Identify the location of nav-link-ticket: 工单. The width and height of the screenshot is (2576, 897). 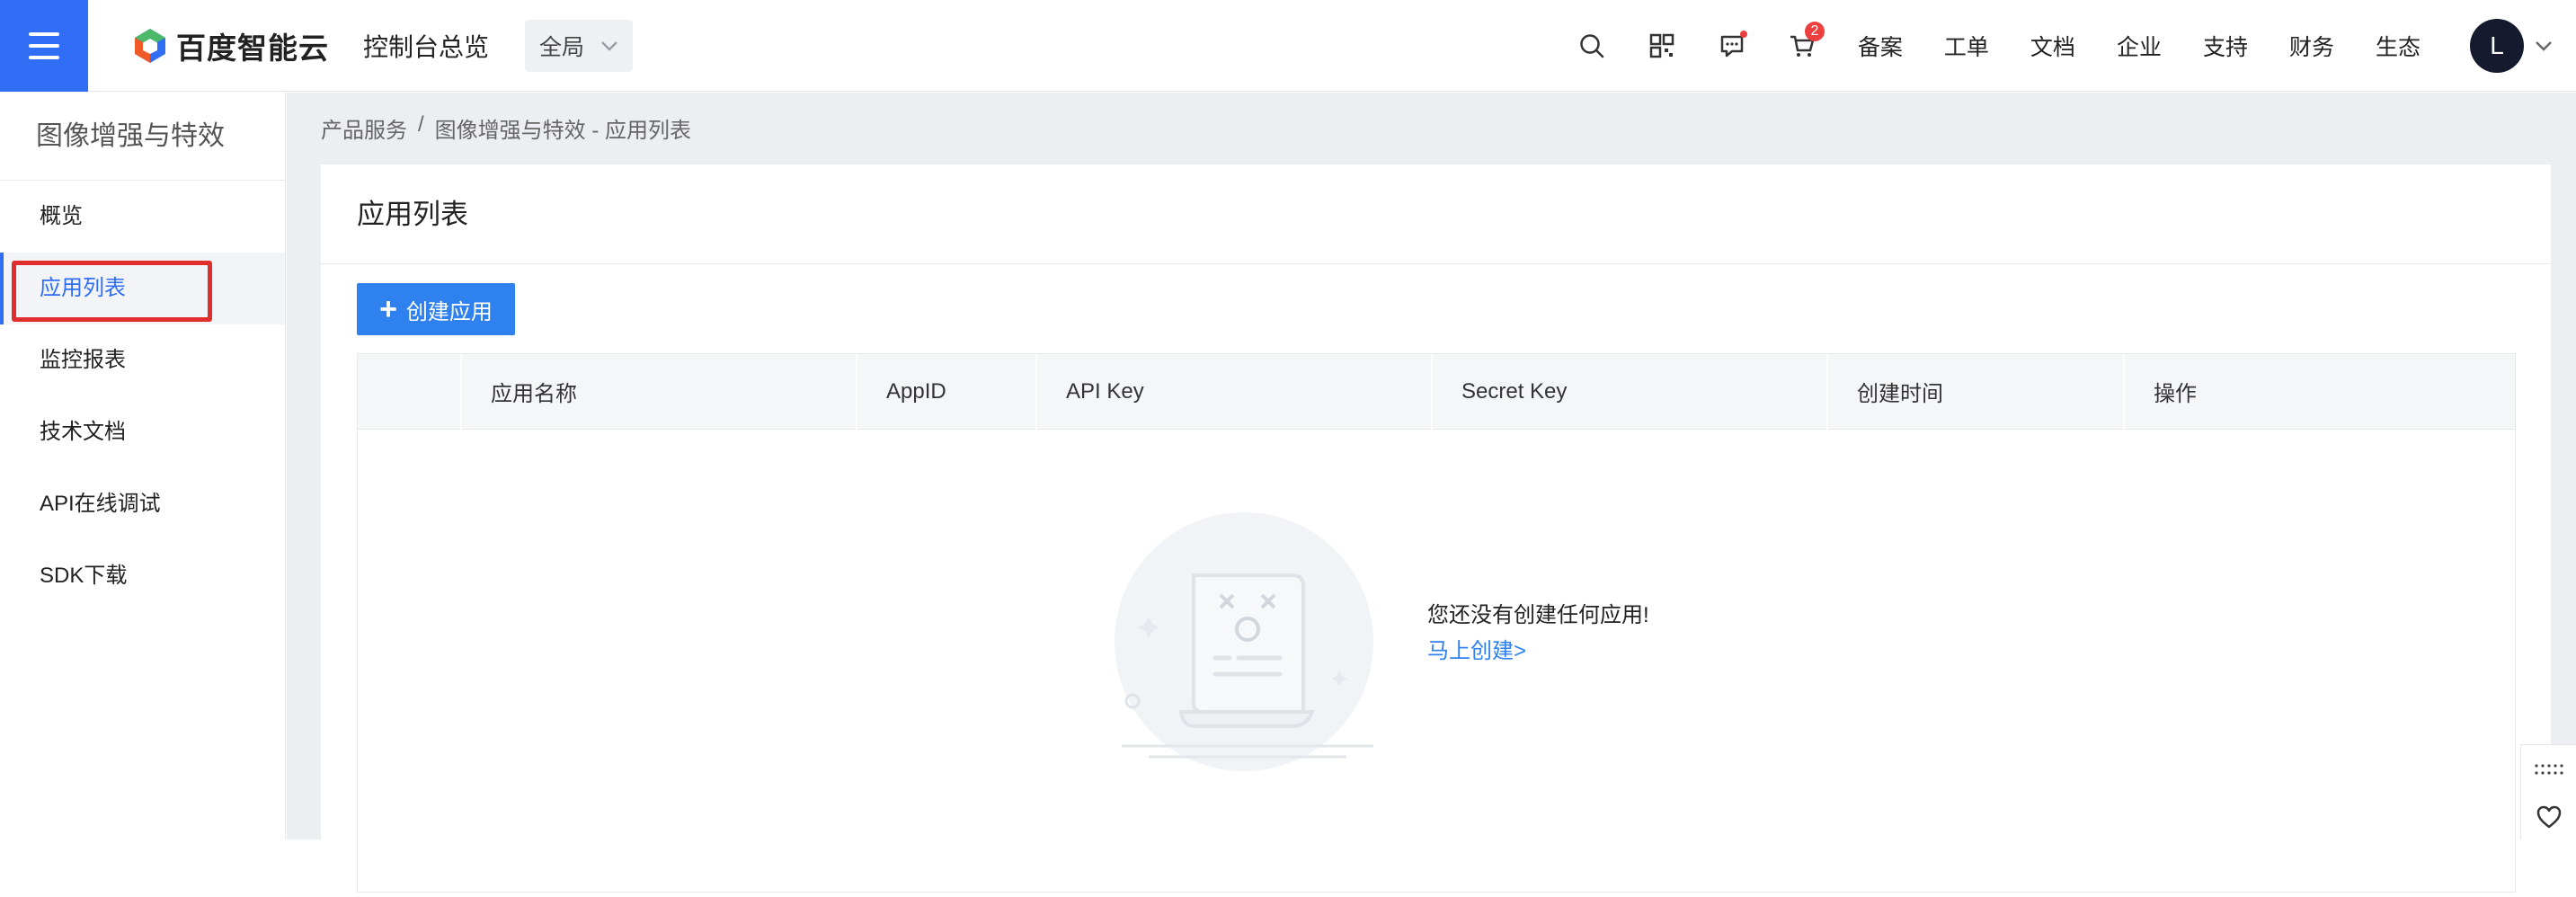
(1966, 46).